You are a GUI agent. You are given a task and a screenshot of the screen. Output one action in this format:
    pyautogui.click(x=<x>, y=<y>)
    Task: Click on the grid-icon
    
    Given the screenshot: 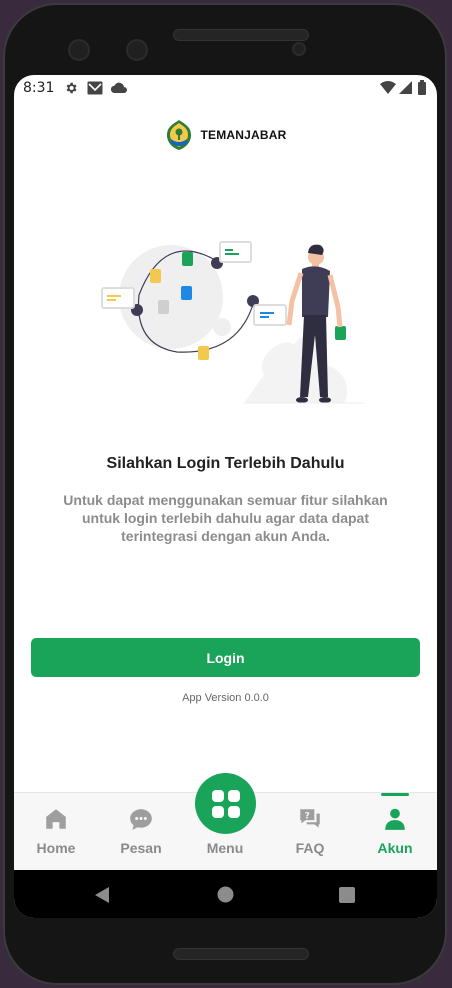 What is the action you would take?
    pyautogui.click(x=225, y=803)
    